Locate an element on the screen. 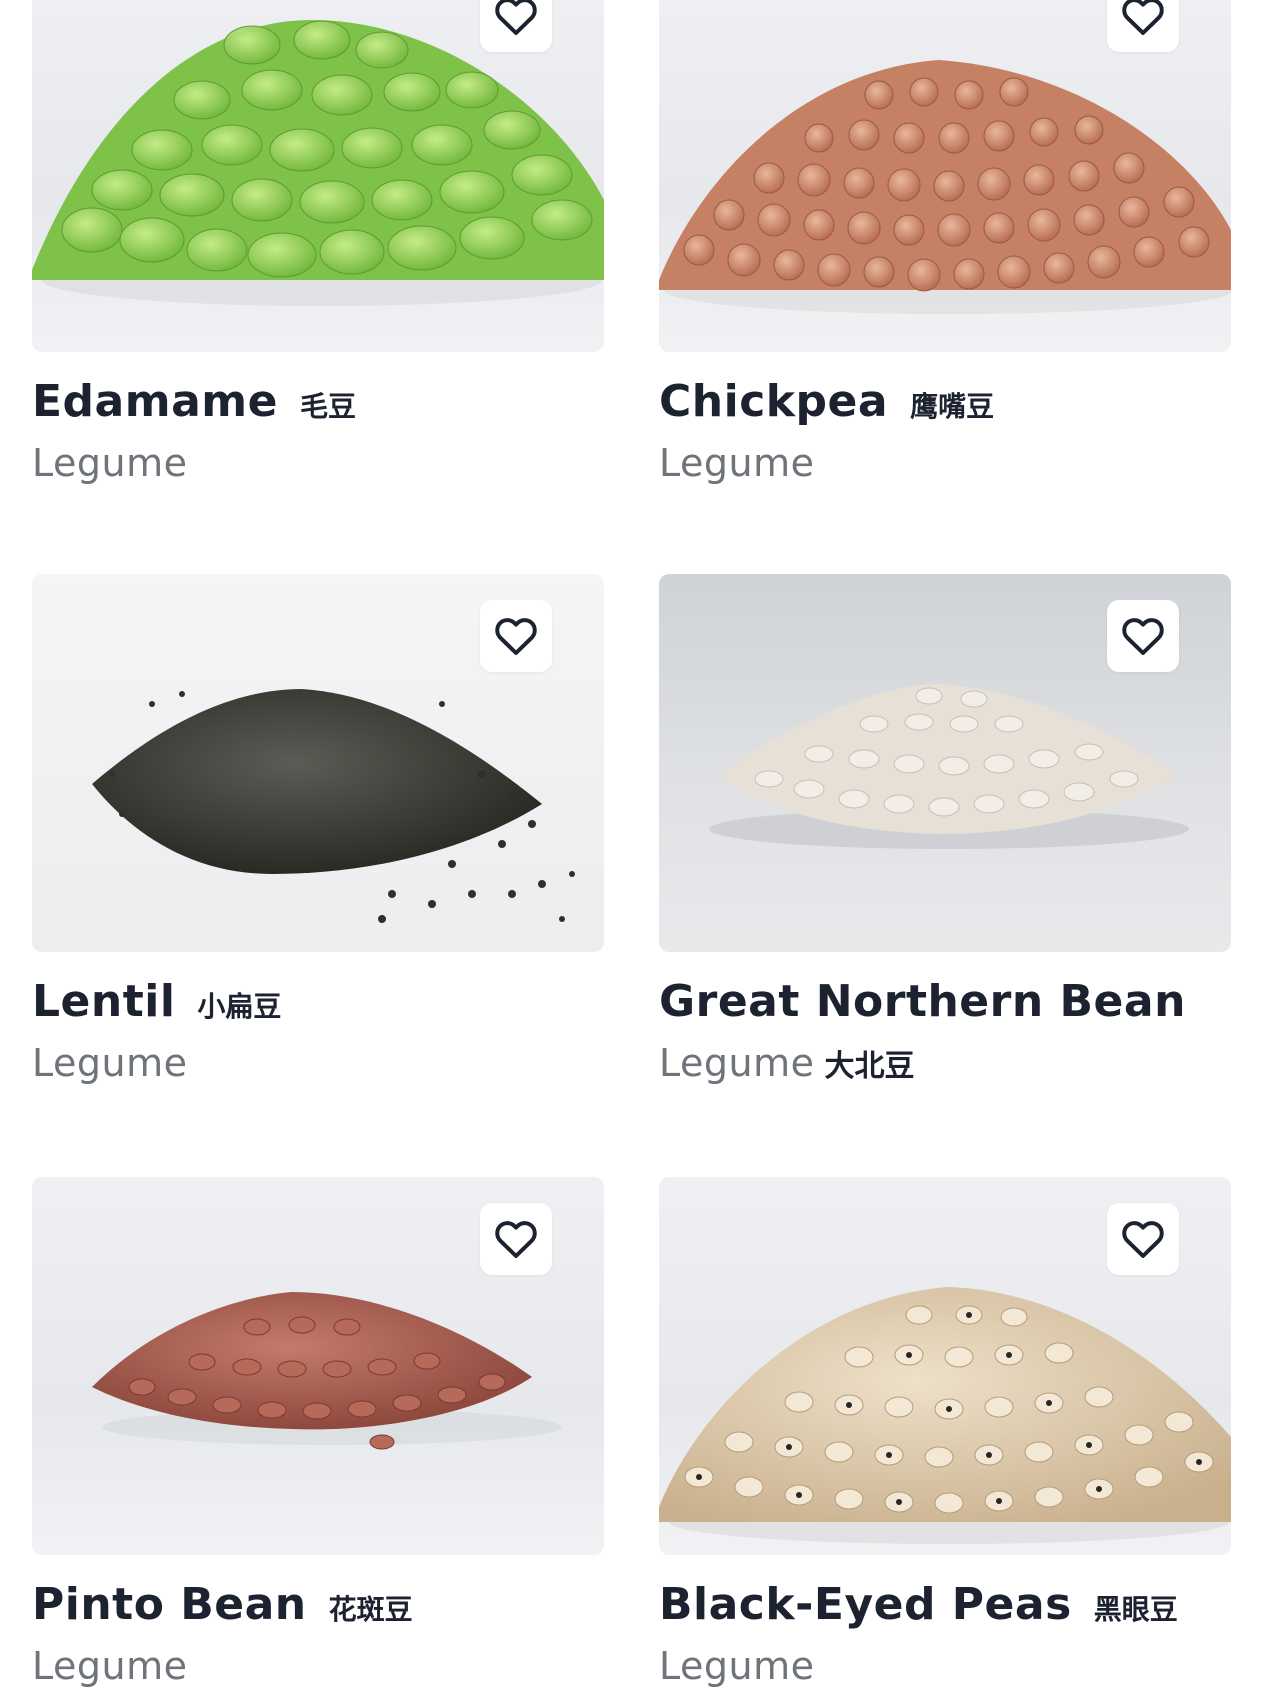 The width and height of the screenshot is (1280, 1700). favorite-button-lentil is located at coordinates (516, 636).